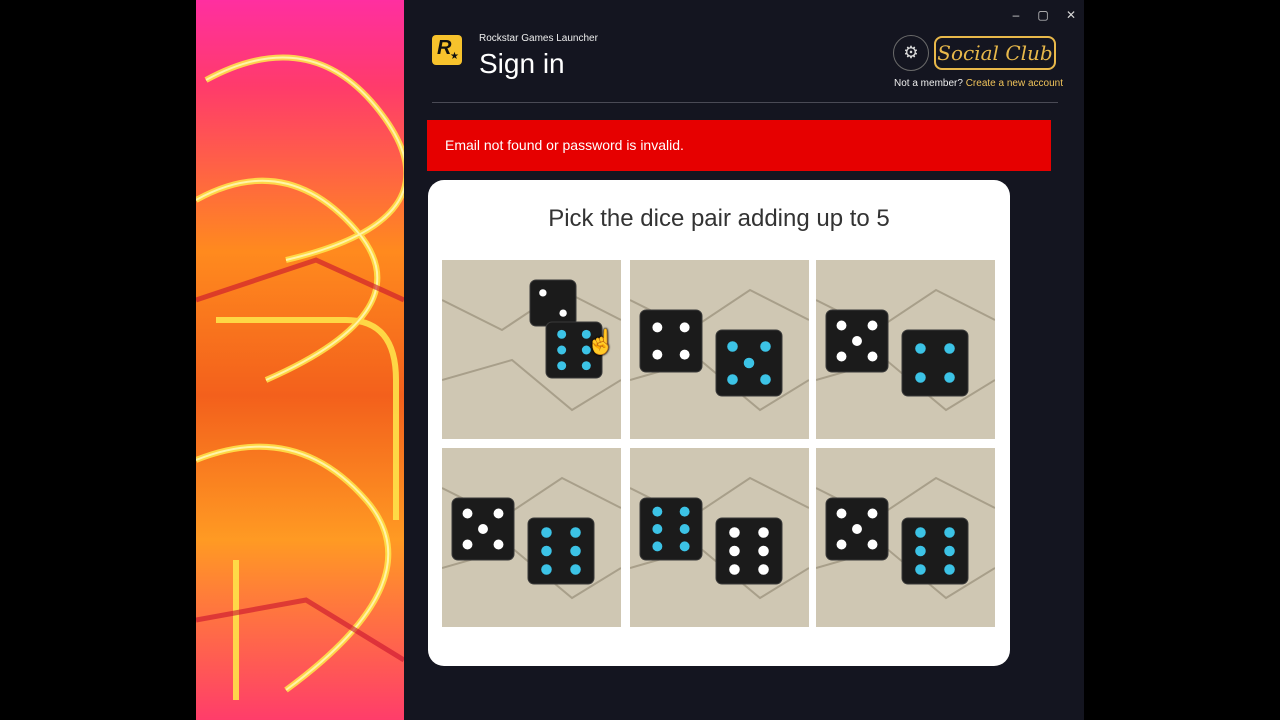 The height and width of the screenshot is (720, 1280). I want to click on logo-star-icon: ★, so click(454, 56).